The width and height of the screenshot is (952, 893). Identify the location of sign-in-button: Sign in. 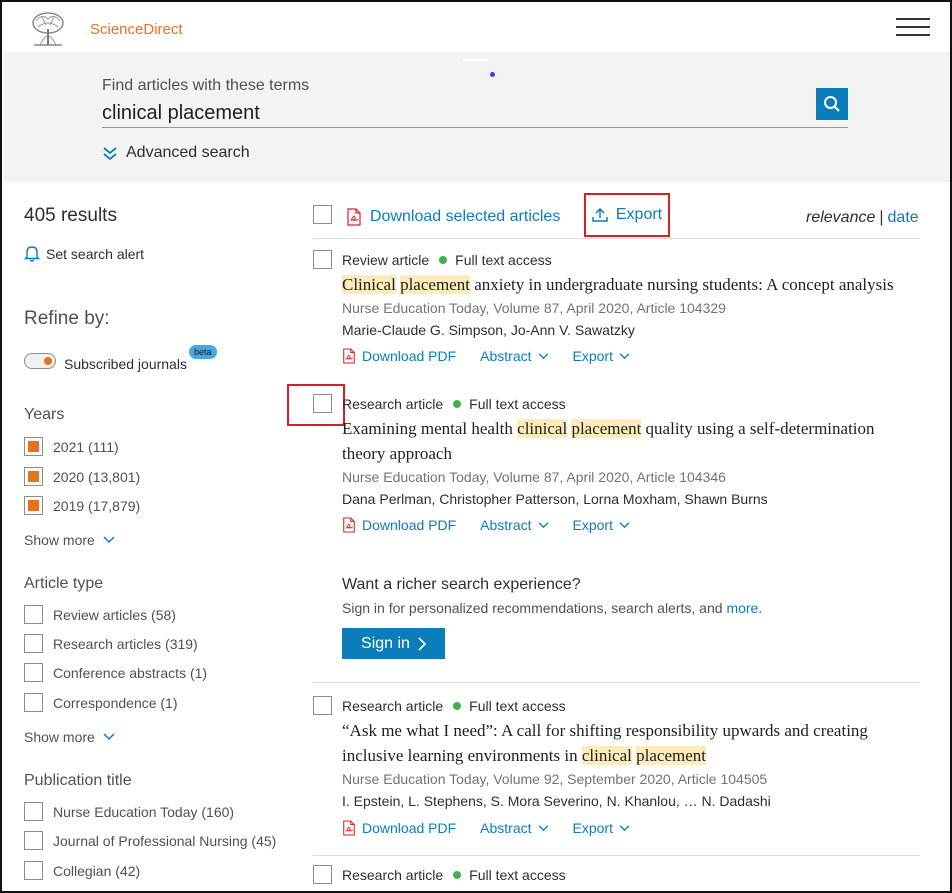
(393, 643).